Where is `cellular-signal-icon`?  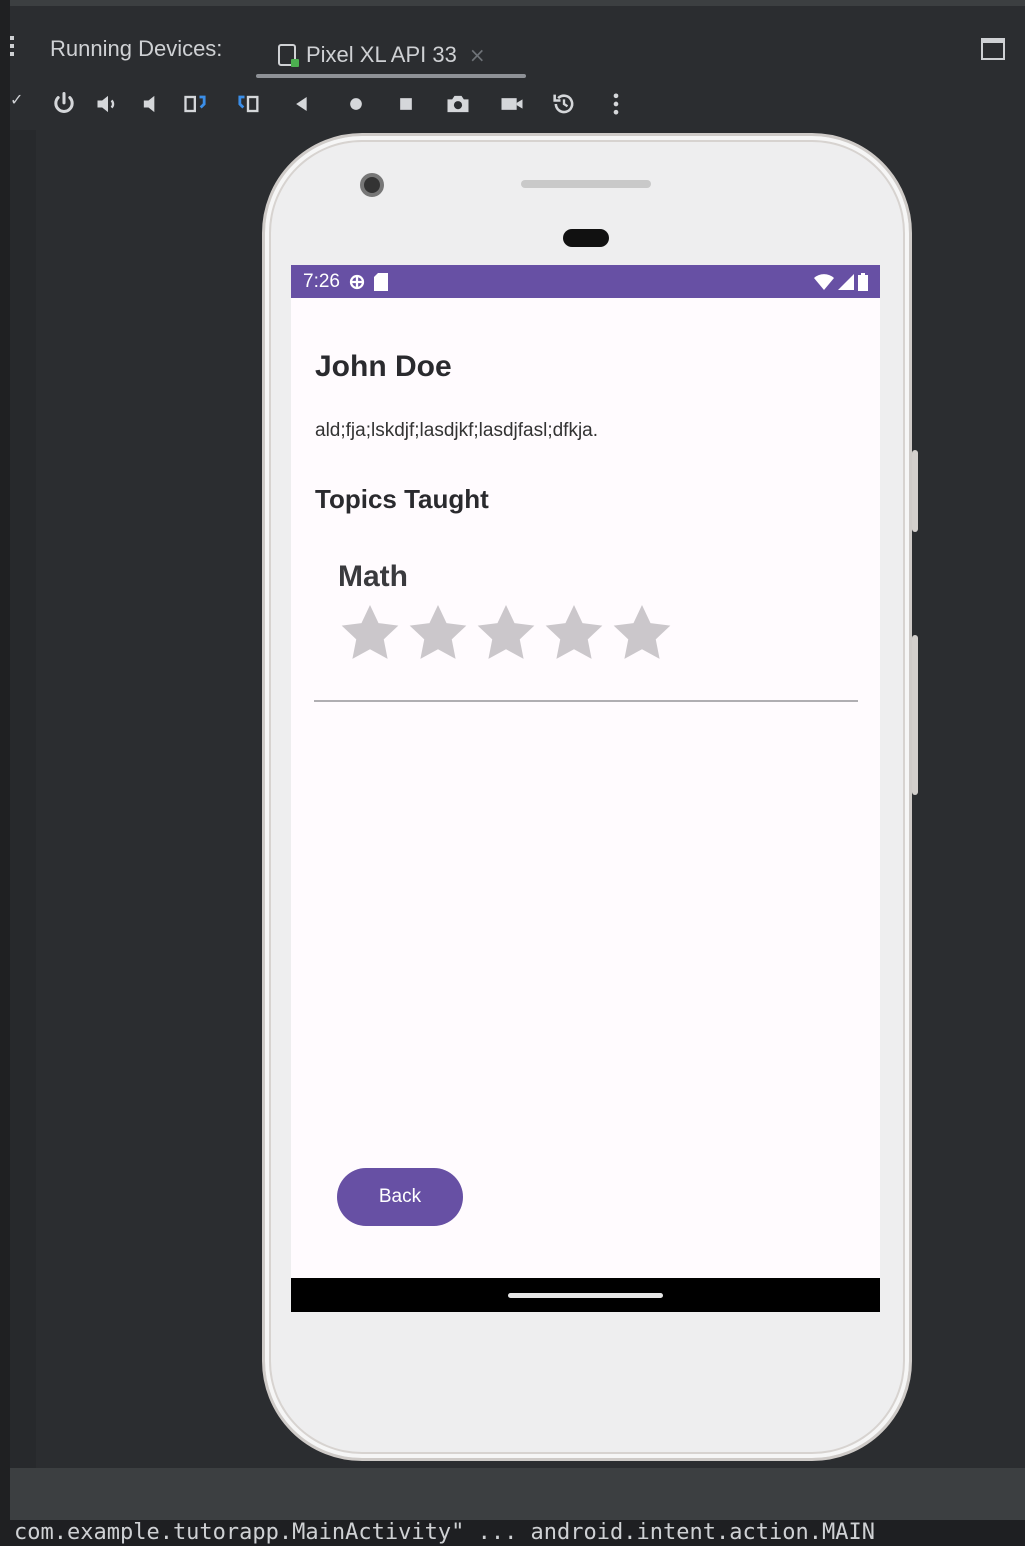 cellular-signal-icon is located at coordinates (846, 281).